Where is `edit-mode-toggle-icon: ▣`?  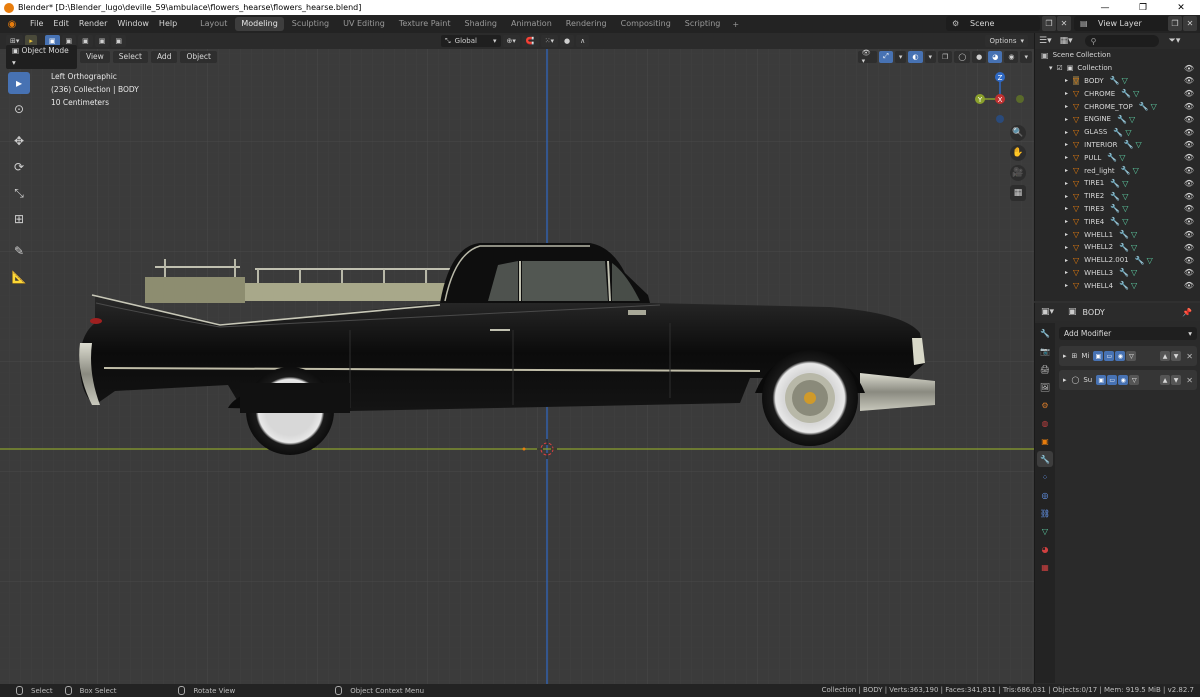 edit-mode-toggle-icon: ▣ is located at coordinates (1101, 380).